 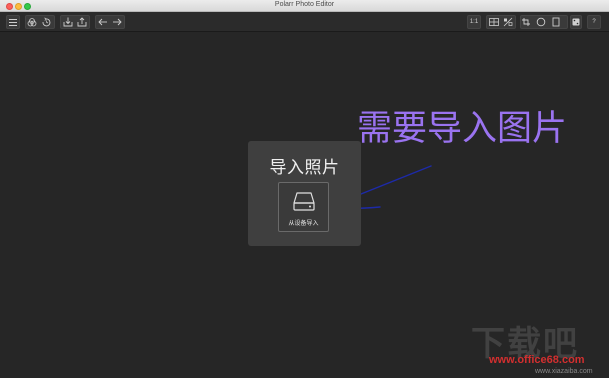 I want to click on zoom-label: 1:1, so click(x=474, y=22).